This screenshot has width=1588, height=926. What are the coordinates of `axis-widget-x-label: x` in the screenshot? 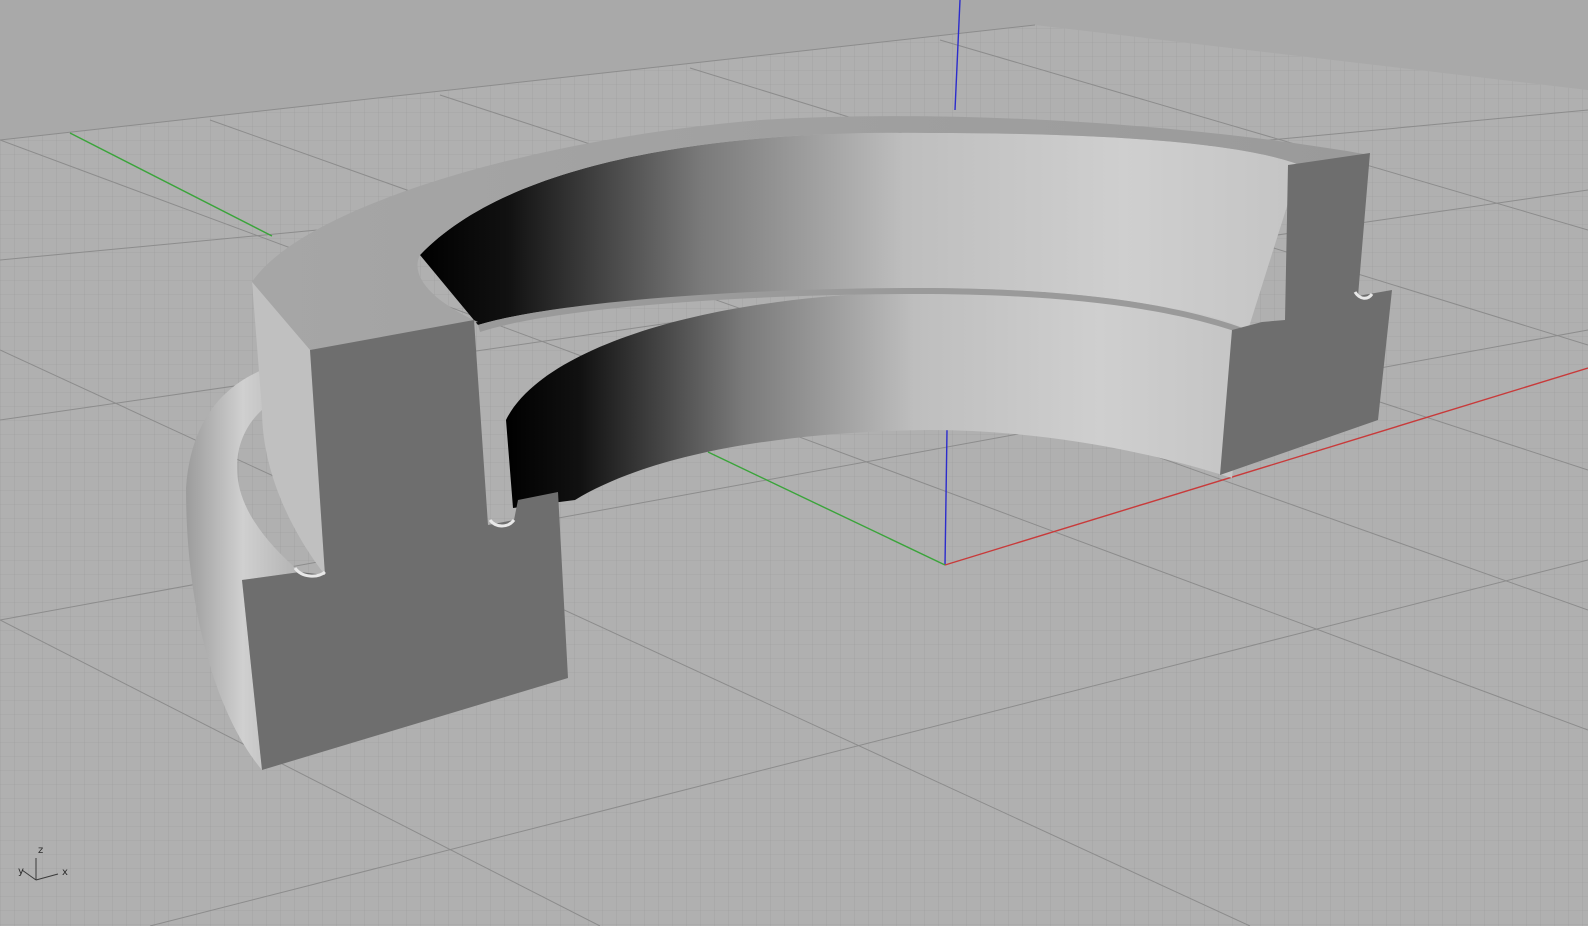 It's located at (65, 872).